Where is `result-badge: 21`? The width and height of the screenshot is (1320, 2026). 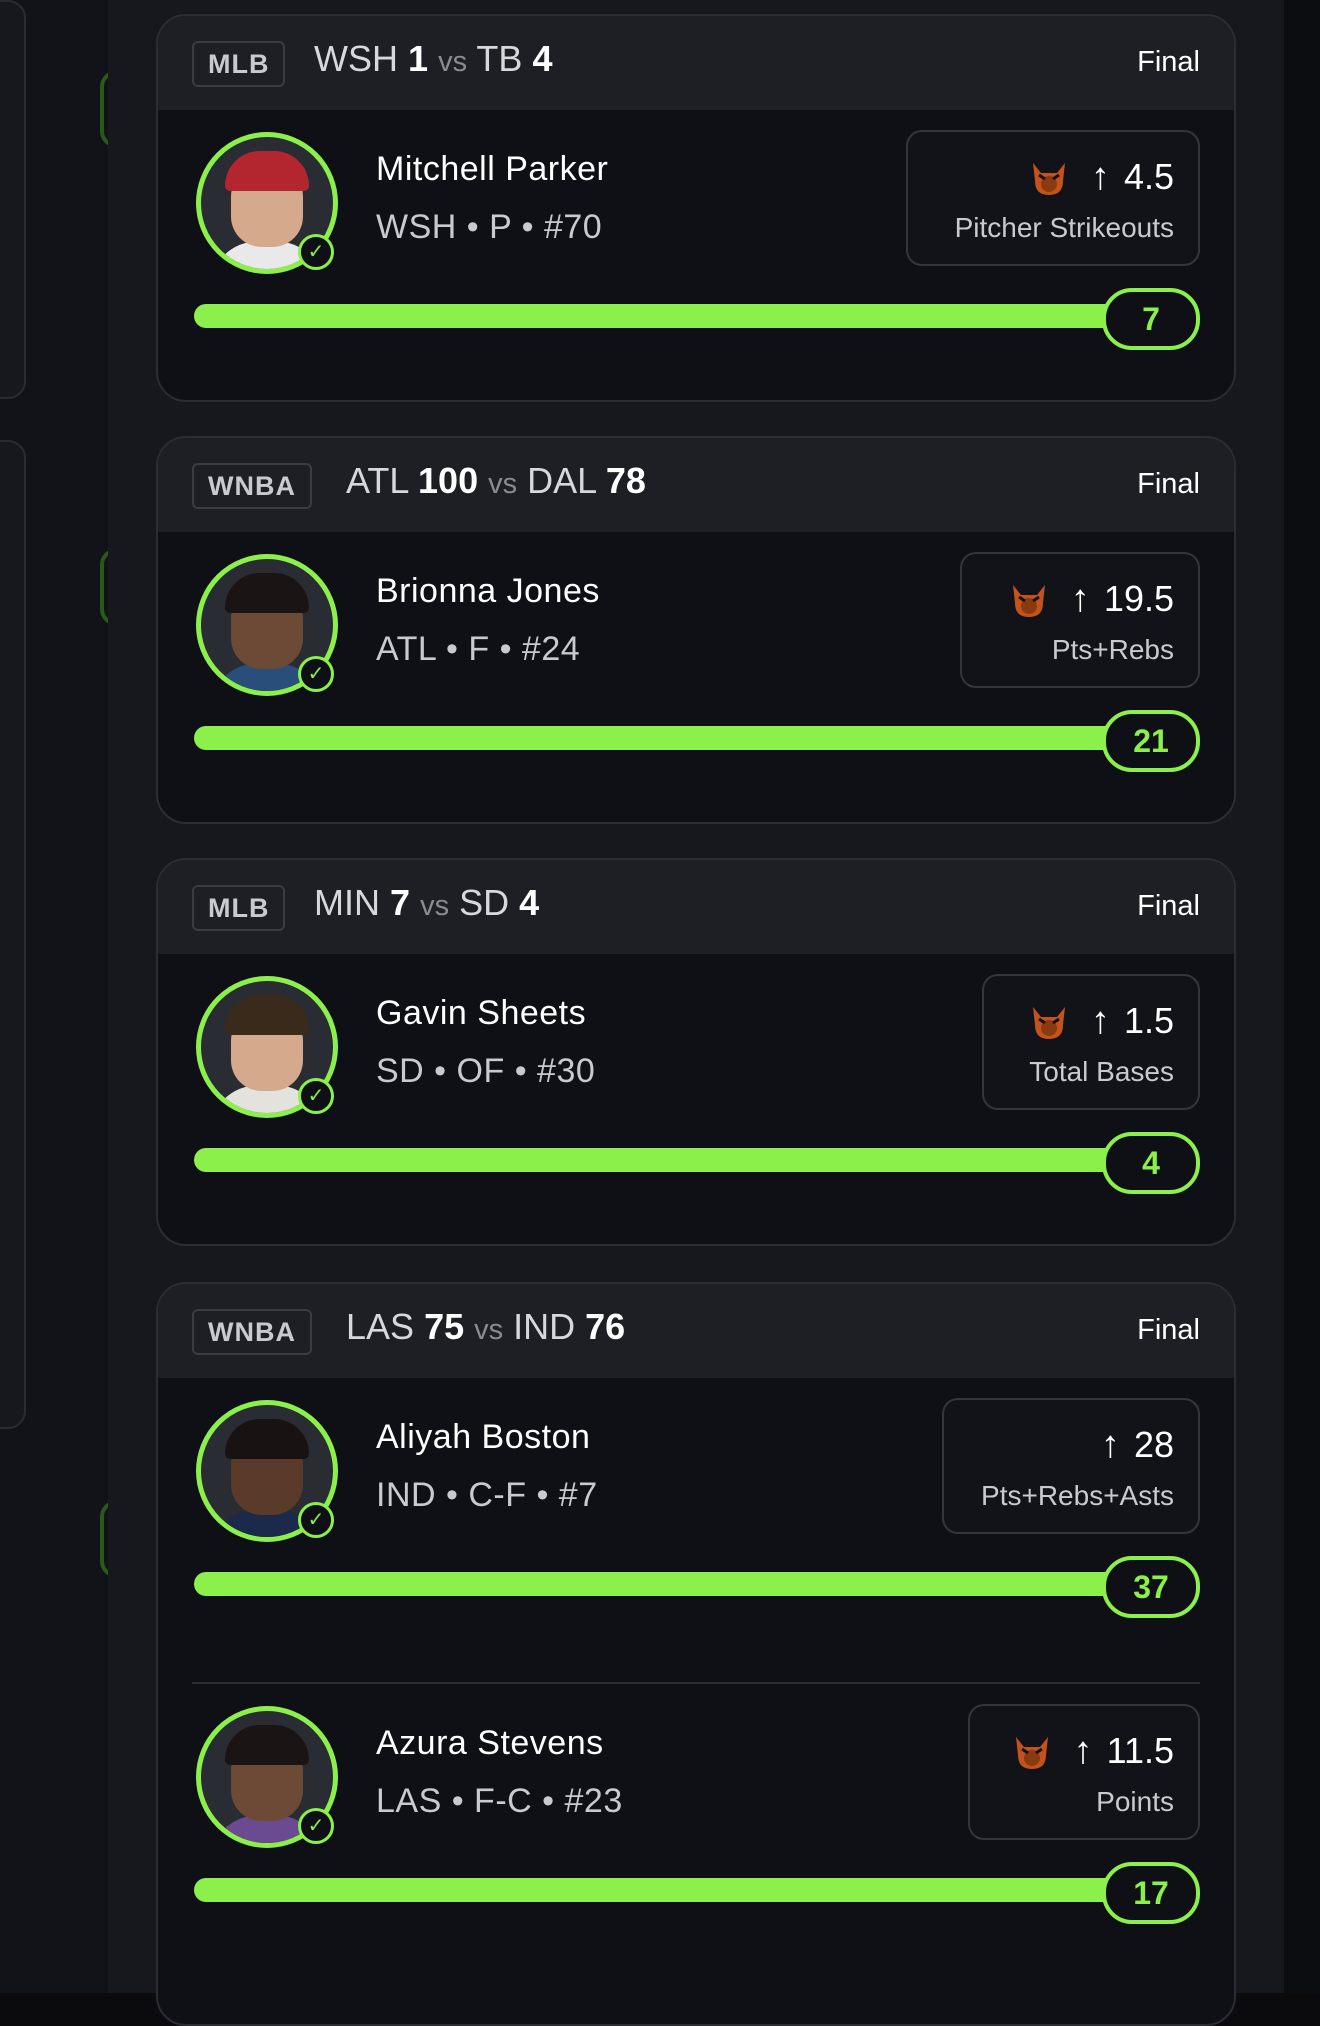
result-badge: 21 is located at coordinates (1151, 741).